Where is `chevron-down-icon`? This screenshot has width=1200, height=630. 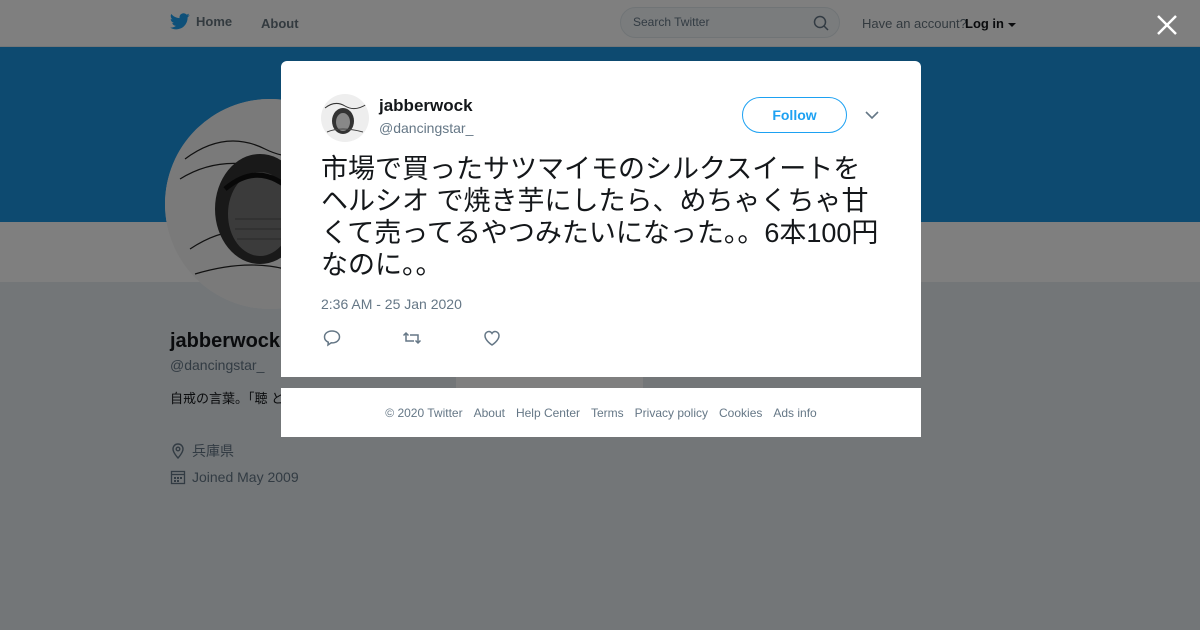 chevron-down-icon is located at coordinates (872, 115).